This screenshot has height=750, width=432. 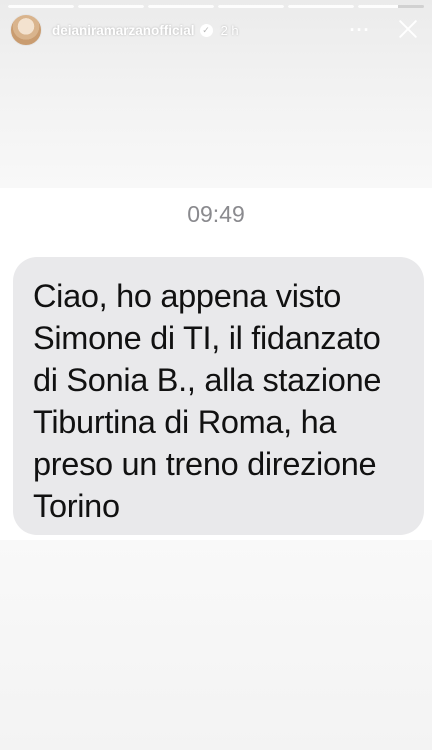 I want to click on username: deianiramarzanofficial, so click(x=123, y=30).